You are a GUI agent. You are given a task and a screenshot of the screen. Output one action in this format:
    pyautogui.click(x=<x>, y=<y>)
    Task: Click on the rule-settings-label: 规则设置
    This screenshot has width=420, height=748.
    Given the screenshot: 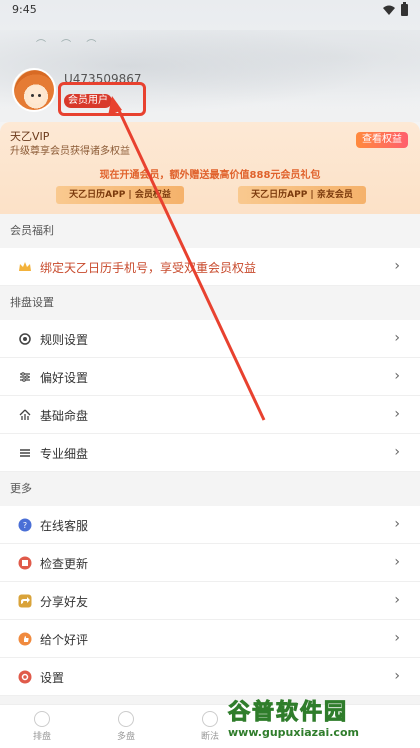 What is the action you would take?
    pyautogui.click(x=64, y=340)
    